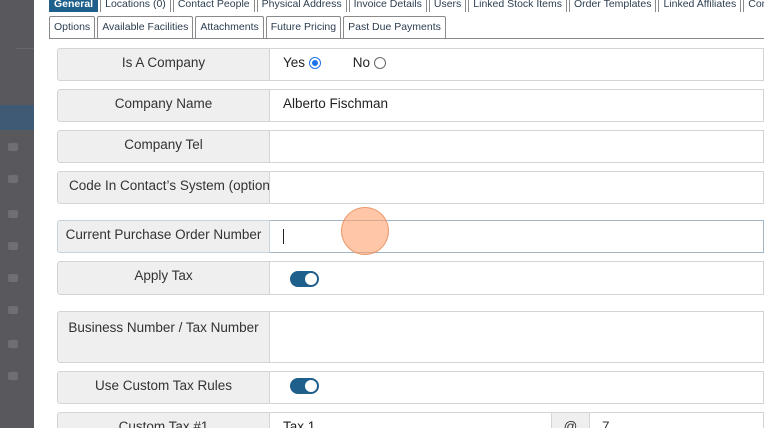 The height and width of the screenshot is (428, 764). Describe the element at coordinates (517, 187) in the screenshot. I see `code-in-contact-input` at that location.